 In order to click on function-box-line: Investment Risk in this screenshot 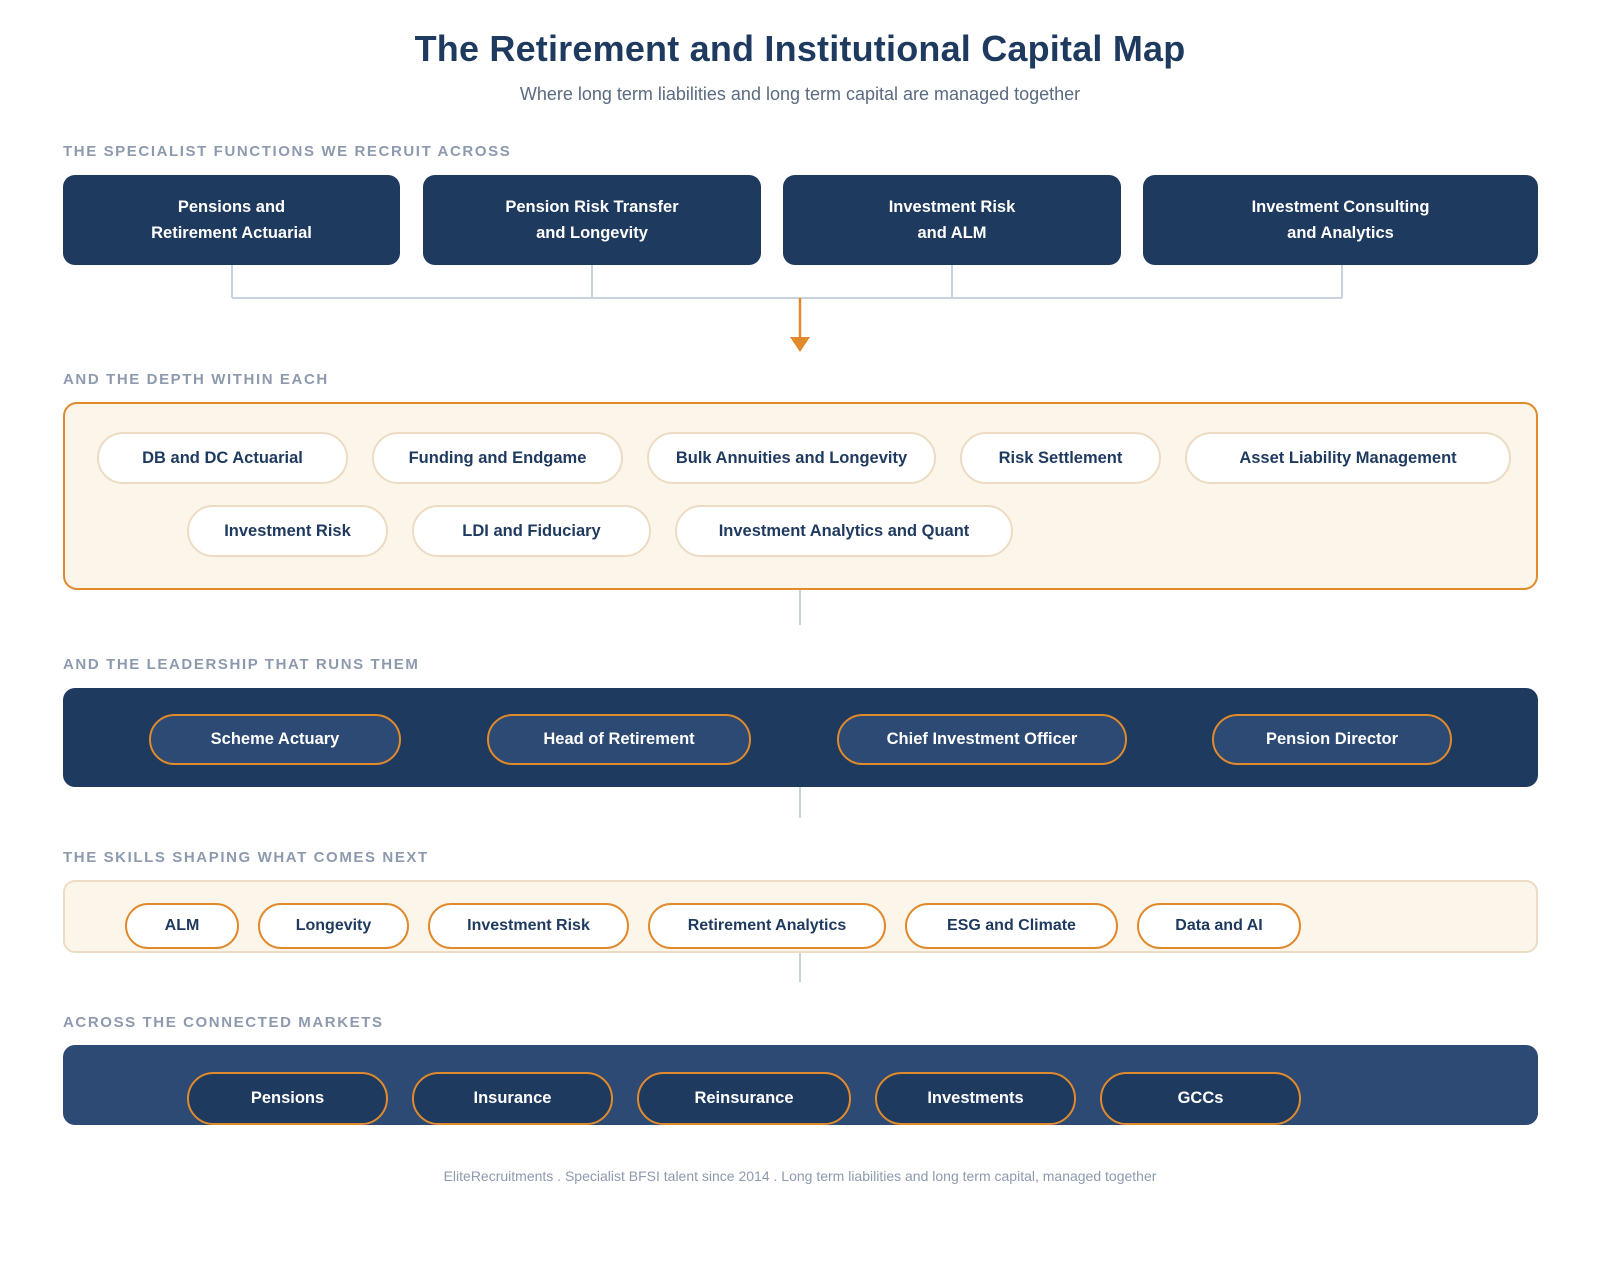, I will do `click(952, 207)`.